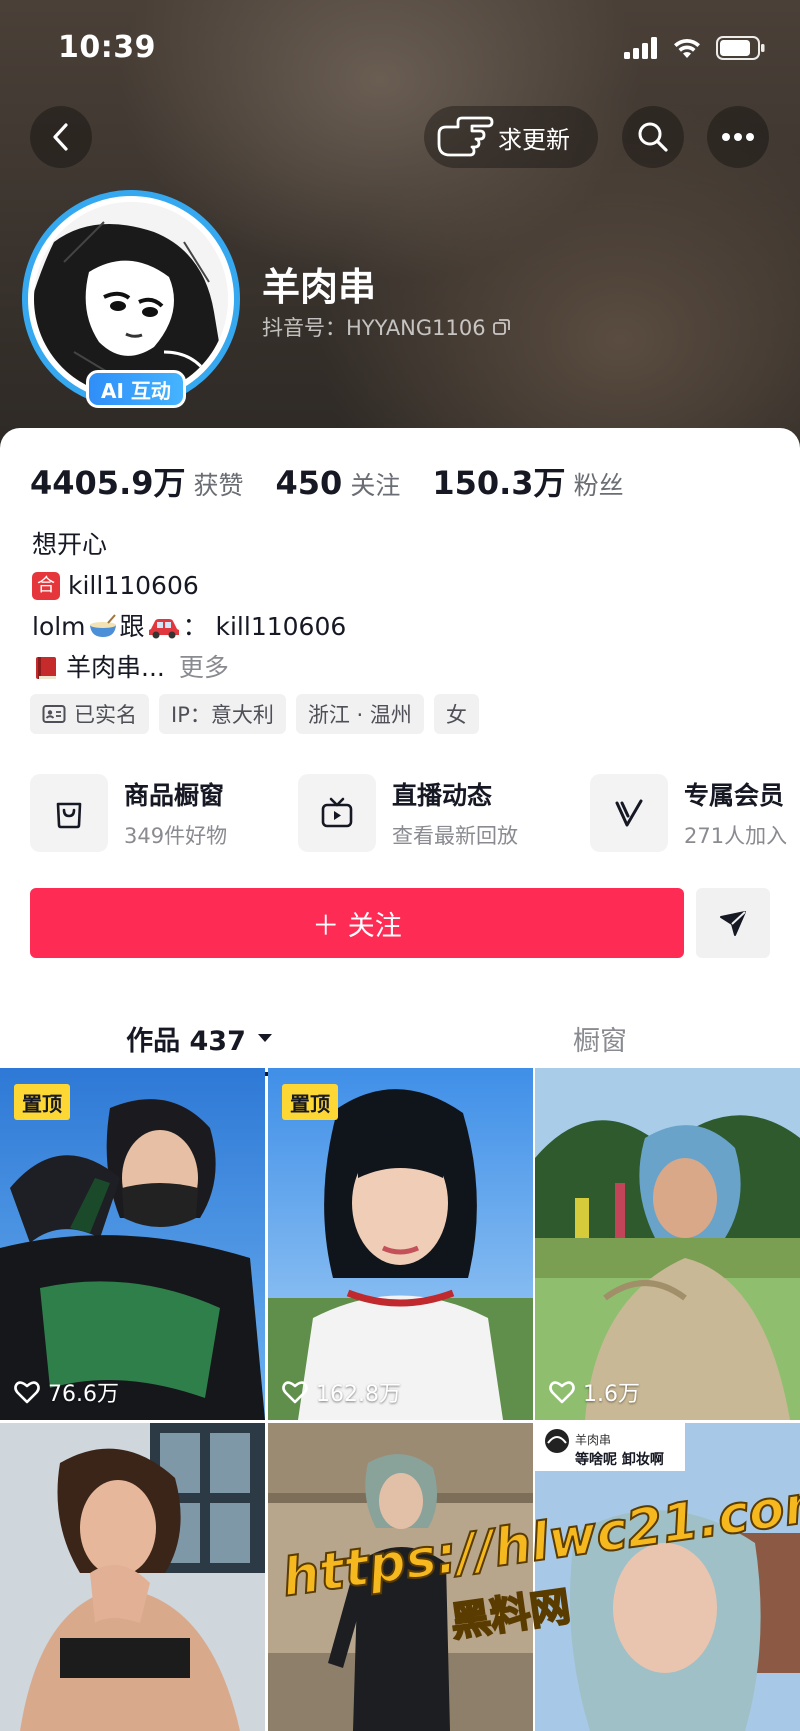  What do you see at coordinates (688, 813) in the screenshot?
I see `feature-membership: 专属会员 271人加入` at bounding box center [688, 813].